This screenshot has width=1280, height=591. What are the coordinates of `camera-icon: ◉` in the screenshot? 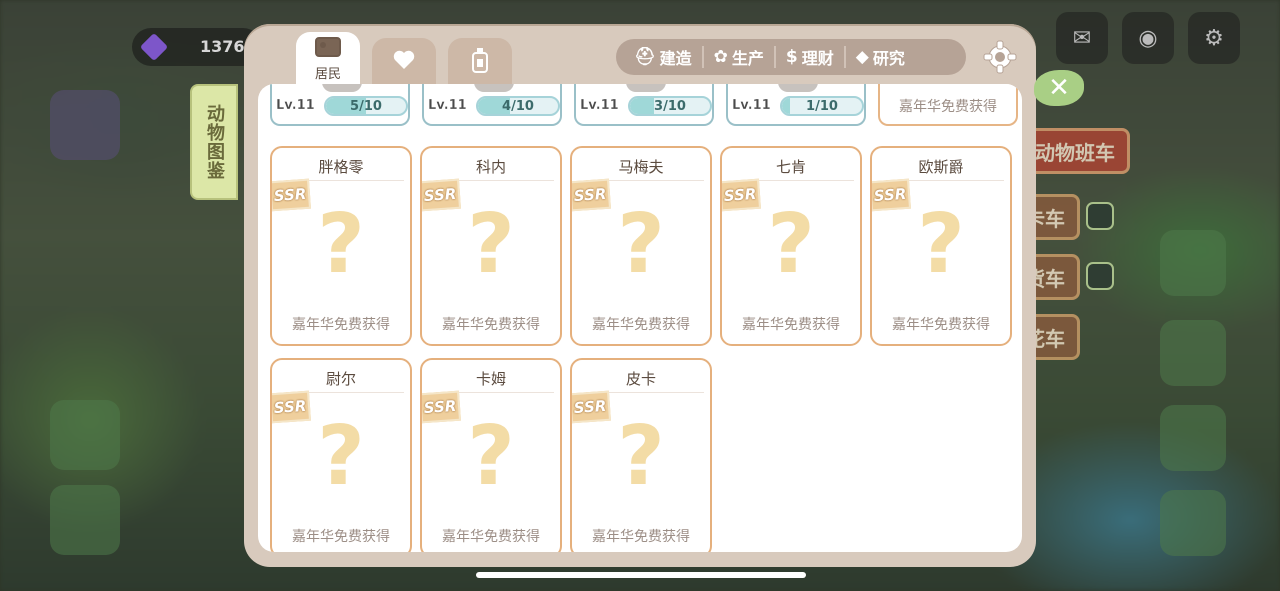 It's located at (1148, 38).